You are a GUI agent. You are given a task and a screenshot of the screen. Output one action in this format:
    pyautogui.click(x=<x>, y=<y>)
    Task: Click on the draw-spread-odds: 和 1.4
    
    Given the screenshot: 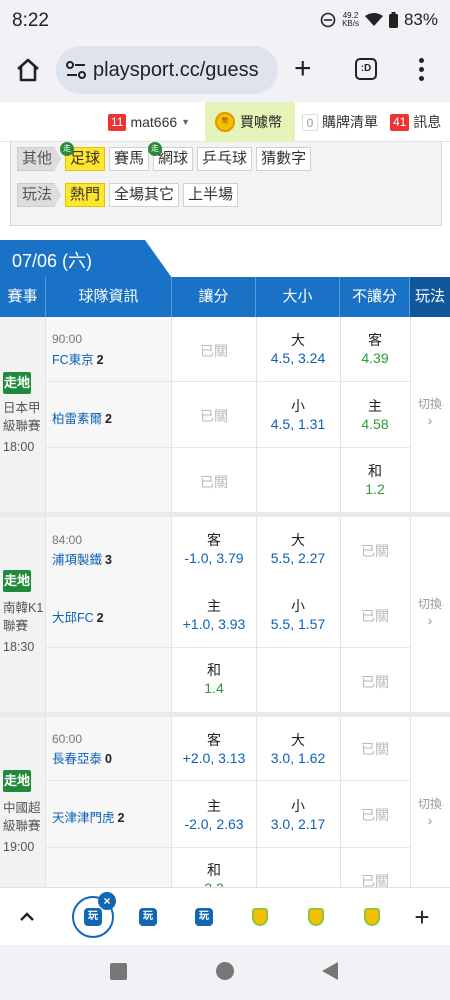 What is the action you would take?
    pyautogui.click(x=214, y=679)
    